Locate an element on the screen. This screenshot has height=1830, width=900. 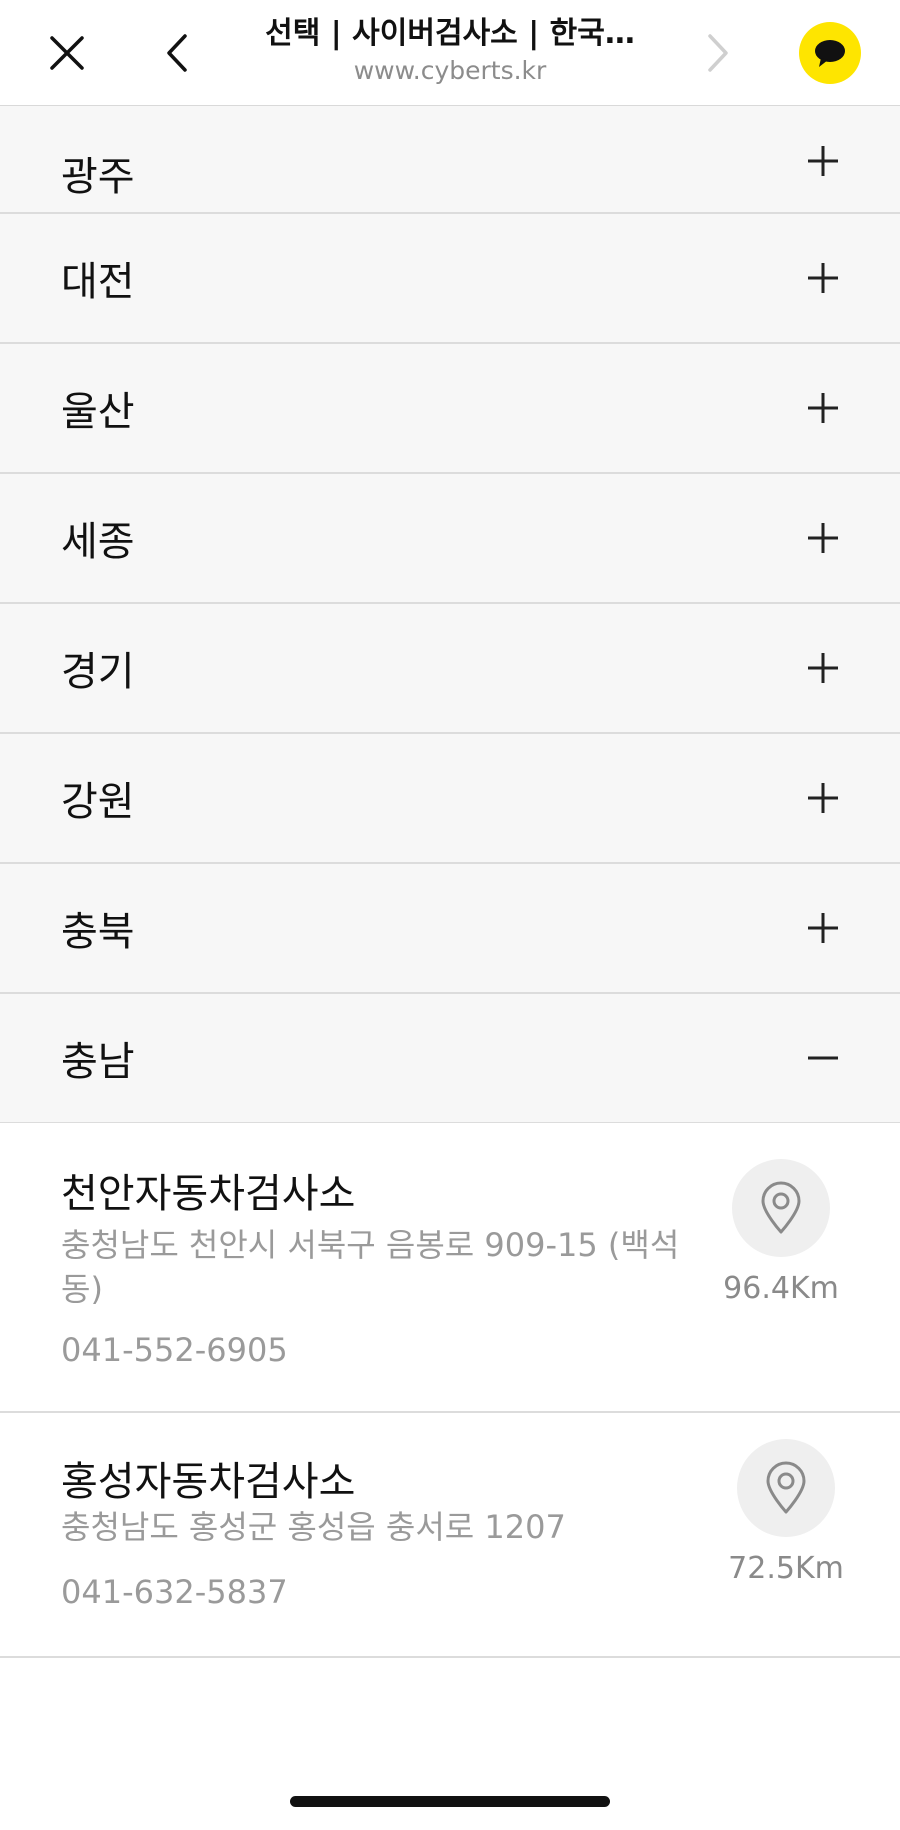
close-button is located at coordinates (67, 53).